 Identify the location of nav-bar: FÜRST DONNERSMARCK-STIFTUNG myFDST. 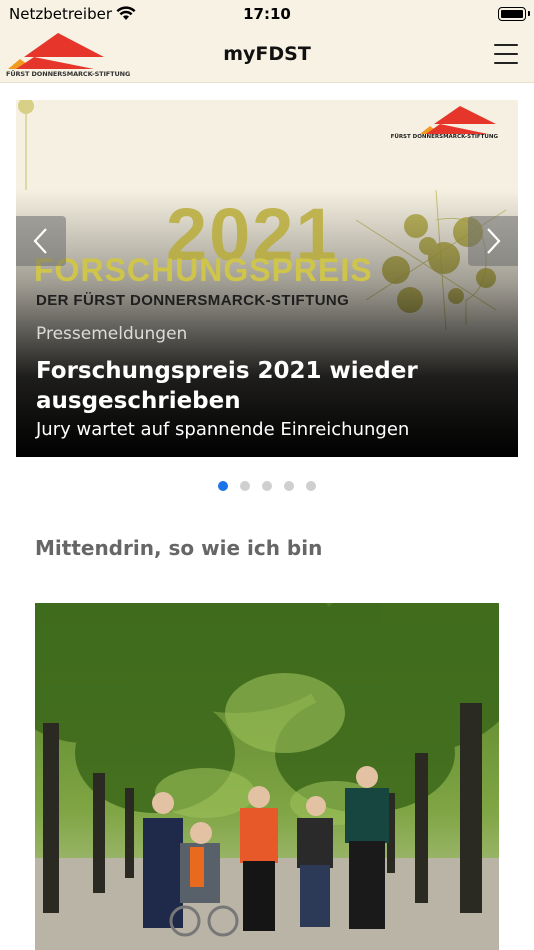
(267, 55).